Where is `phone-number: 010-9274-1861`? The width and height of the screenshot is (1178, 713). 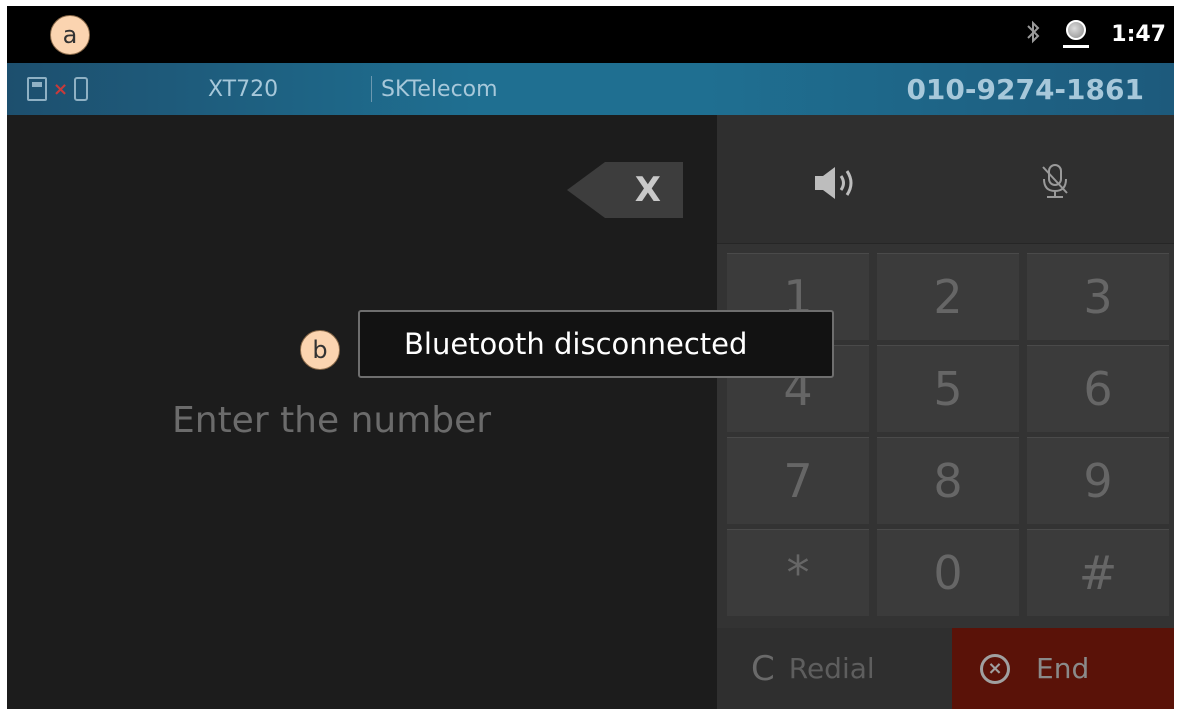
phone-number: 010-9274-1861 is located at coordinates (1025, 89).